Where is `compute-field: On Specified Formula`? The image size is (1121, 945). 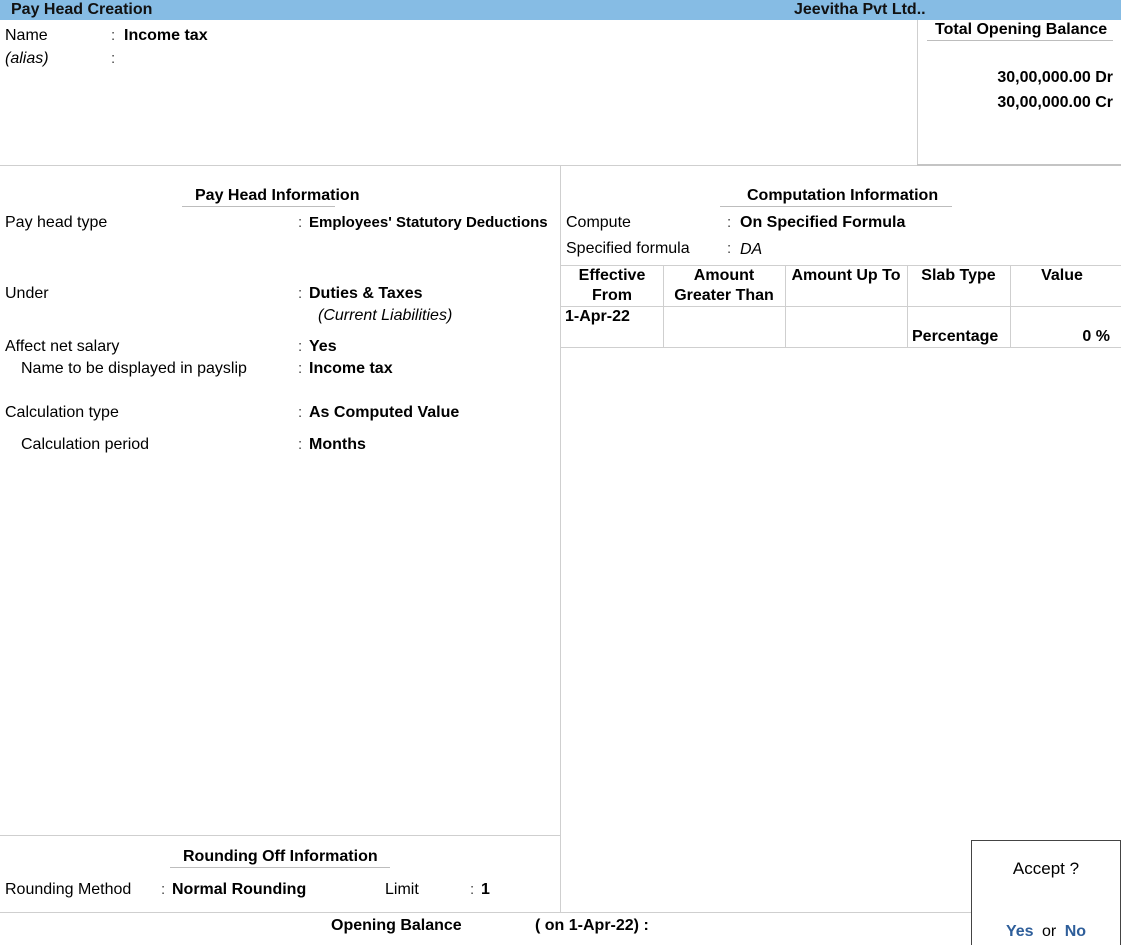 compute-field: On Specified Formula is located at coordinates (822, 223).